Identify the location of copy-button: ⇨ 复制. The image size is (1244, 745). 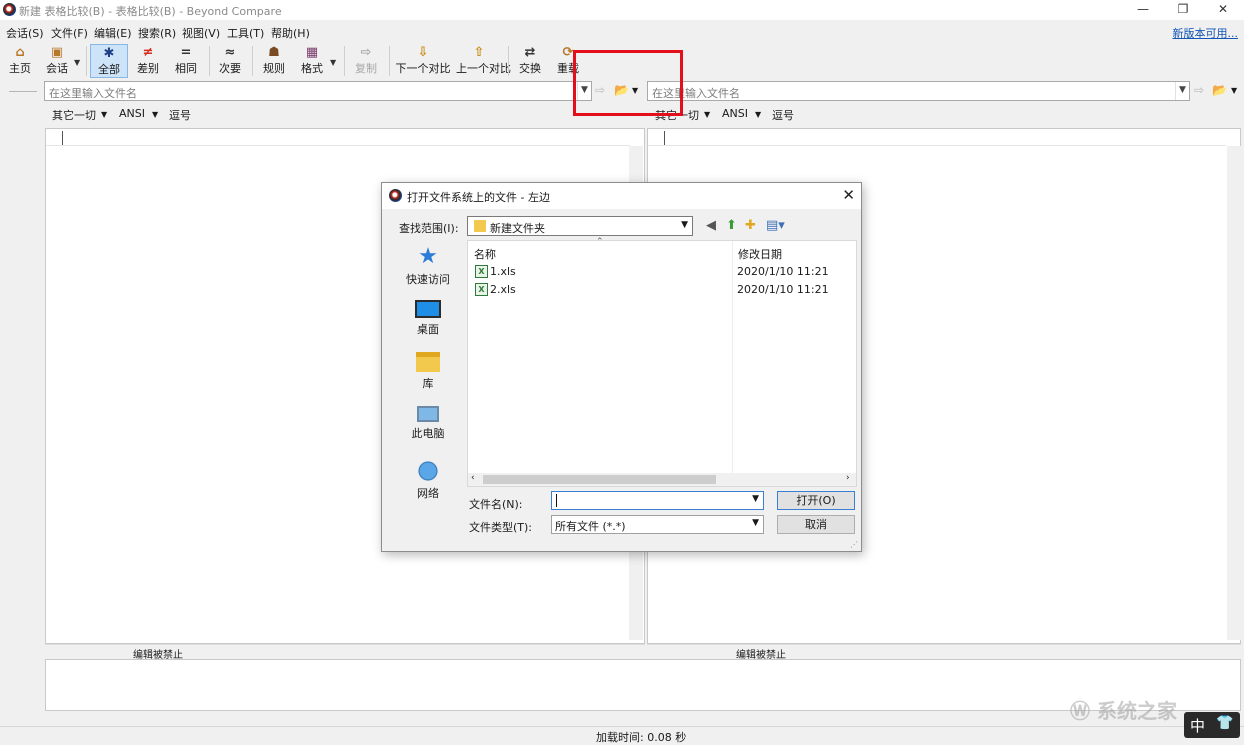
(366, 61).